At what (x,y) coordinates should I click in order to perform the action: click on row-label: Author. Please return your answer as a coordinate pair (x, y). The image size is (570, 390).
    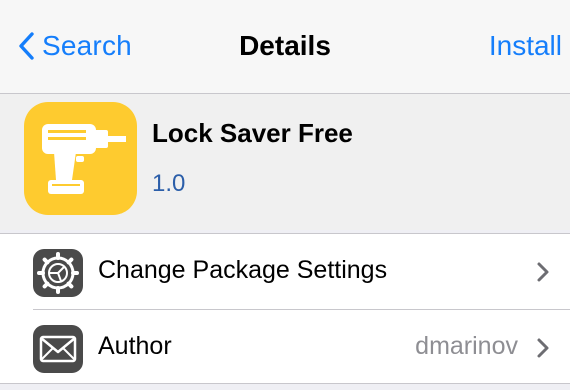
    Looking at the image, I should click on (135, 346).